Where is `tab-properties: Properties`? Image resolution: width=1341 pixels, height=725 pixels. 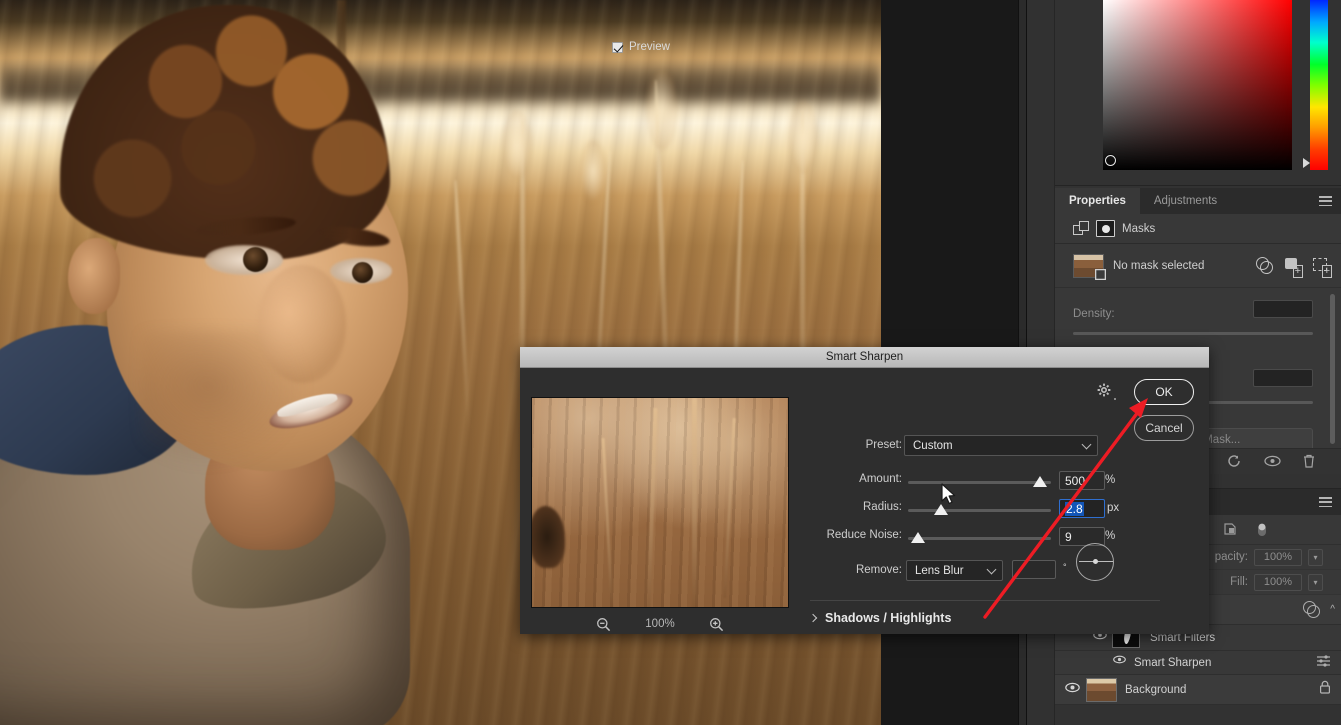 tab-properties: Properties is located at coordinates (1097, 201).